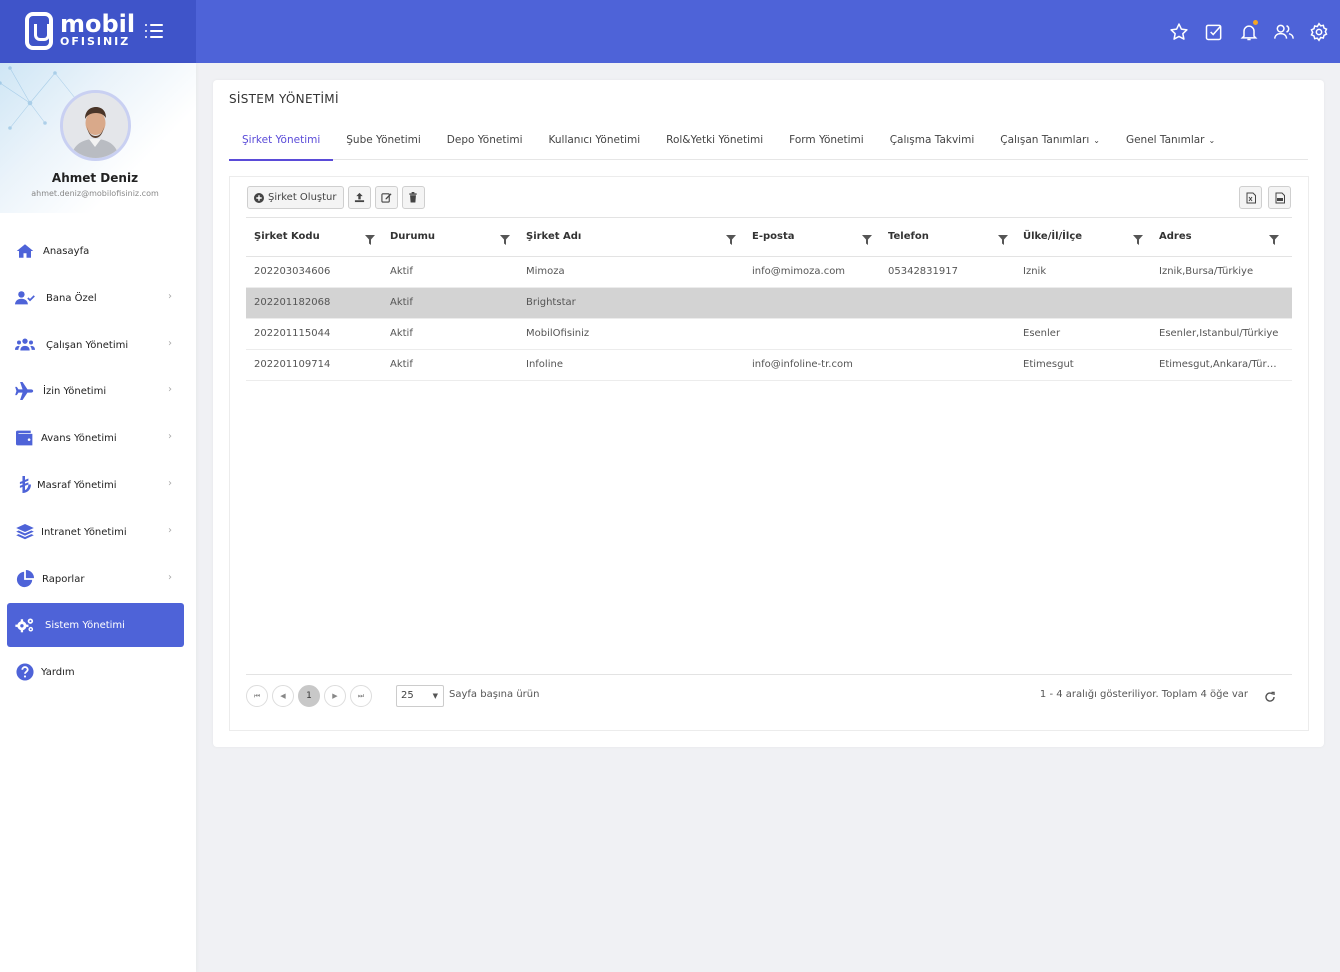 The height and width of the screenshot is (972, 1340). I want to click on column-header: Şirket Adı, so click(553, 236).